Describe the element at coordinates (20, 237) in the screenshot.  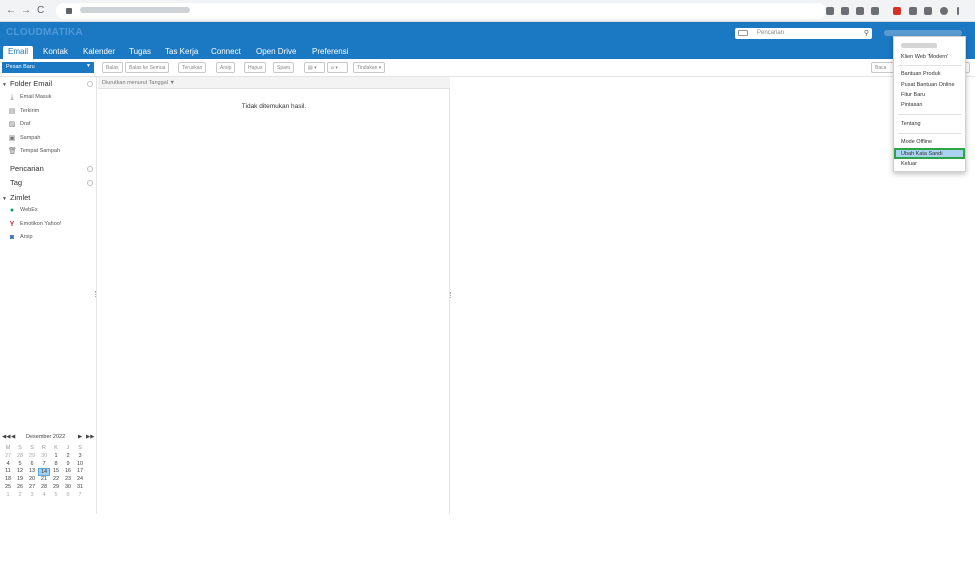
I see `zimlet-archive: ◙ Arsip` at that location.